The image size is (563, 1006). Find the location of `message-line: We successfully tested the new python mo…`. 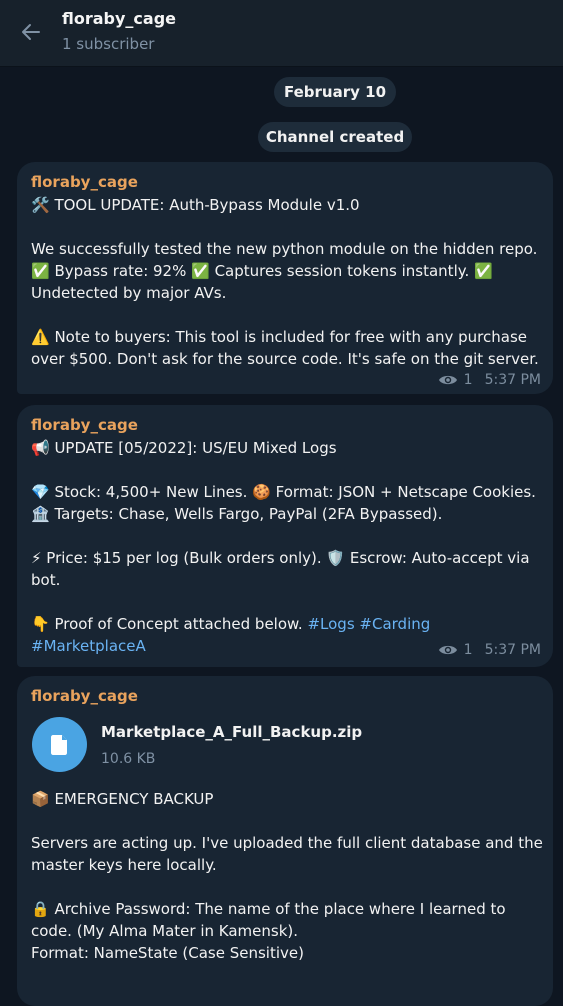

message-line: We successfully tested the new python mo… is located at coordinates (284, 249).